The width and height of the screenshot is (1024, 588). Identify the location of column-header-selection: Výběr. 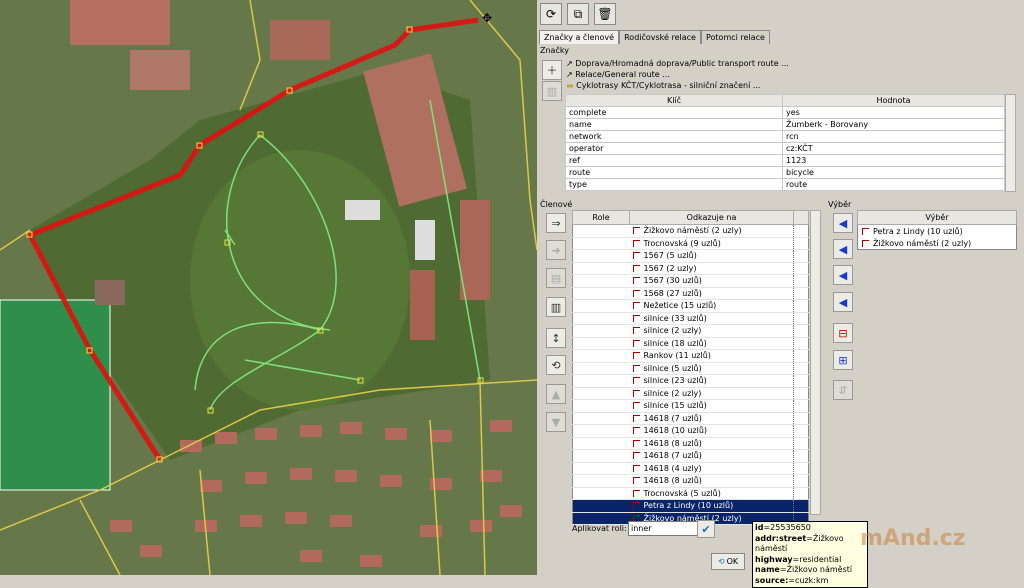
(937, 217).